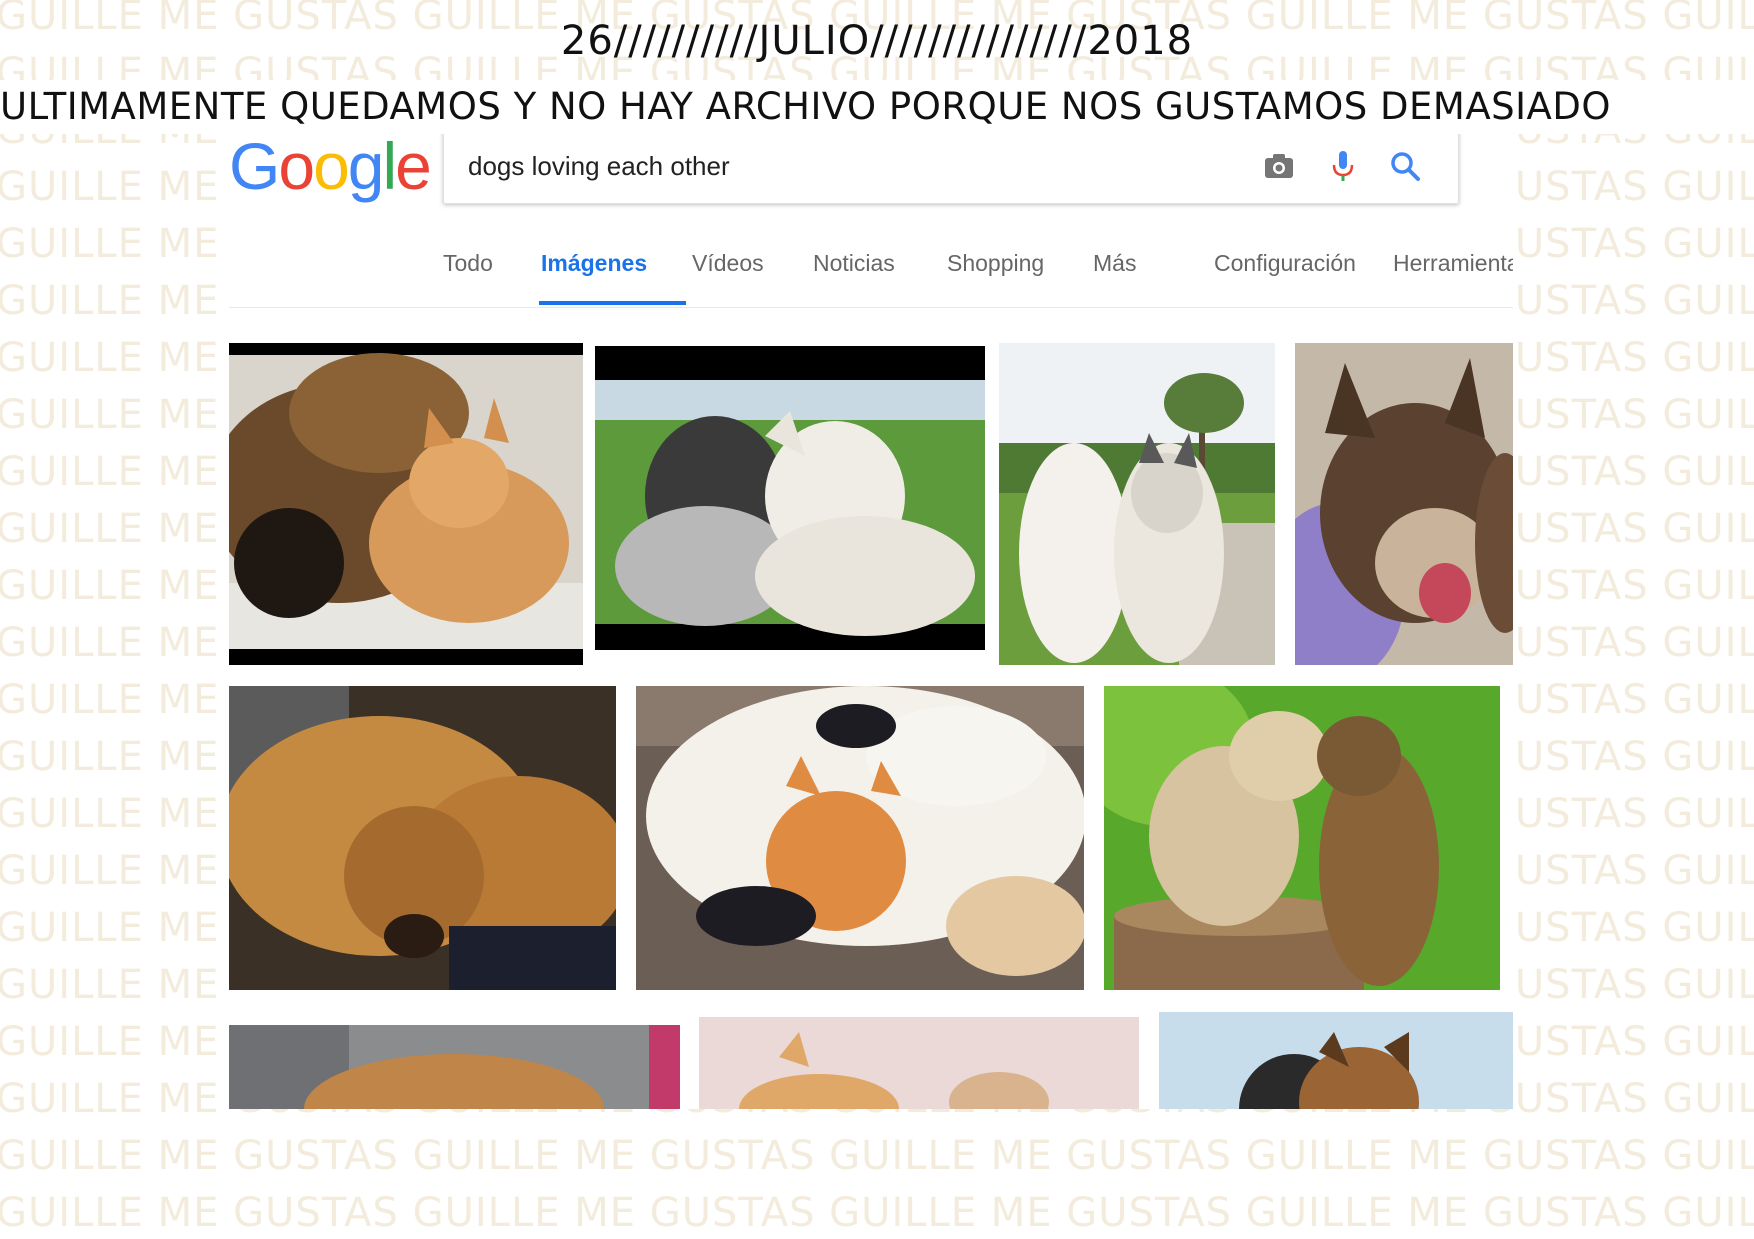 The width and height of the screenshot is (1754, 1239). What do you see at coordinates (854, 263) in the screenshot?
I see `tab-noticias: Noticias` at bounding box center [854, 263].